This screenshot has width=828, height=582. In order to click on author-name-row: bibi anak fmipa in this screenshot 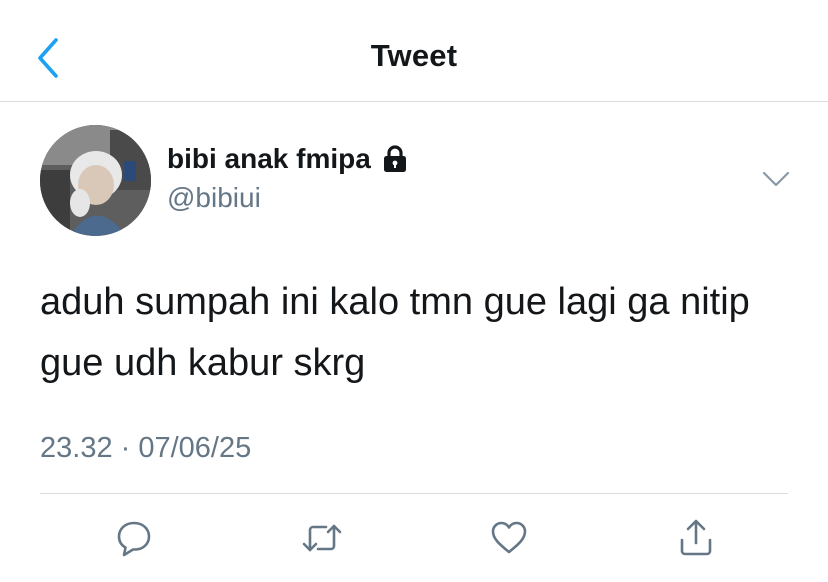, I will do `click(288, 159)`.